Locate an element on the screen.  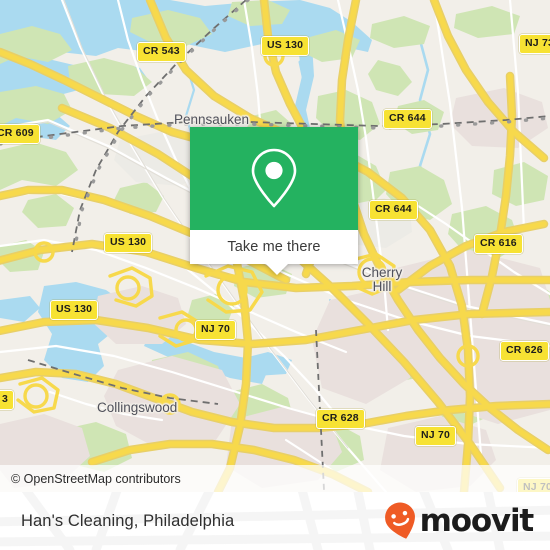
map-info-card: Take me there is located at coordinates (274, 201).